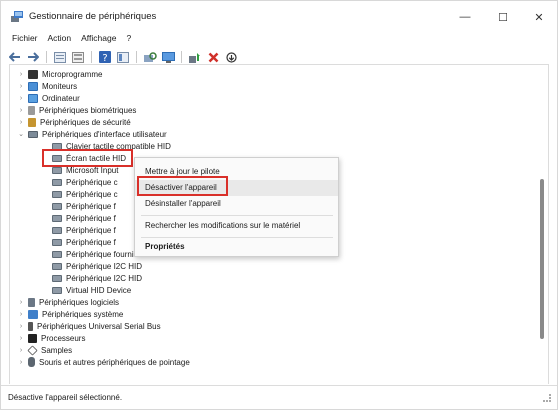  I want to click on uninstall-icon, so click(213, 57).